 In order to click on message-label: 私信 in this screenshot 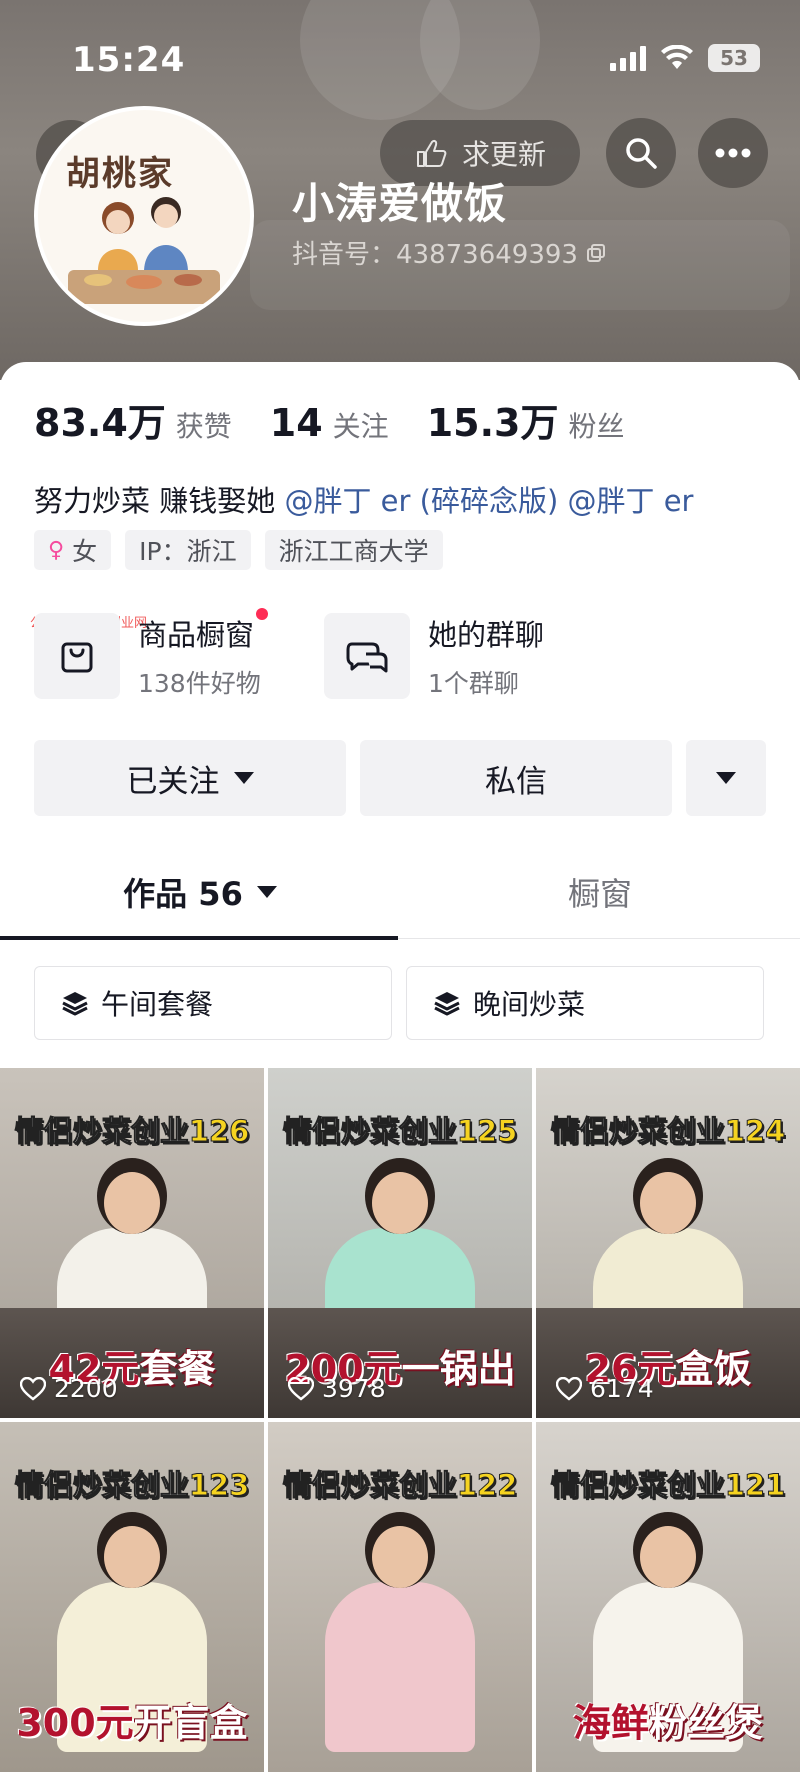, I will do `click(516, 781)`.